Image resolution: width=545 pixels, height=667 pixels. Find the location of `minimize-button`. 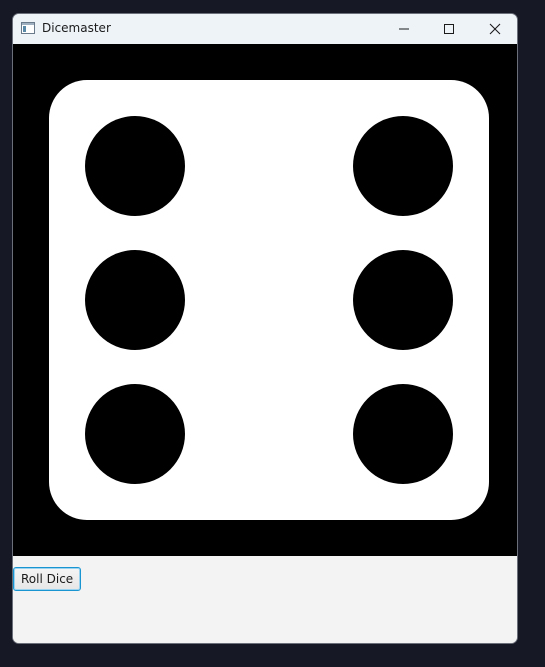

minimize-button is located at coordinates (404, 29).